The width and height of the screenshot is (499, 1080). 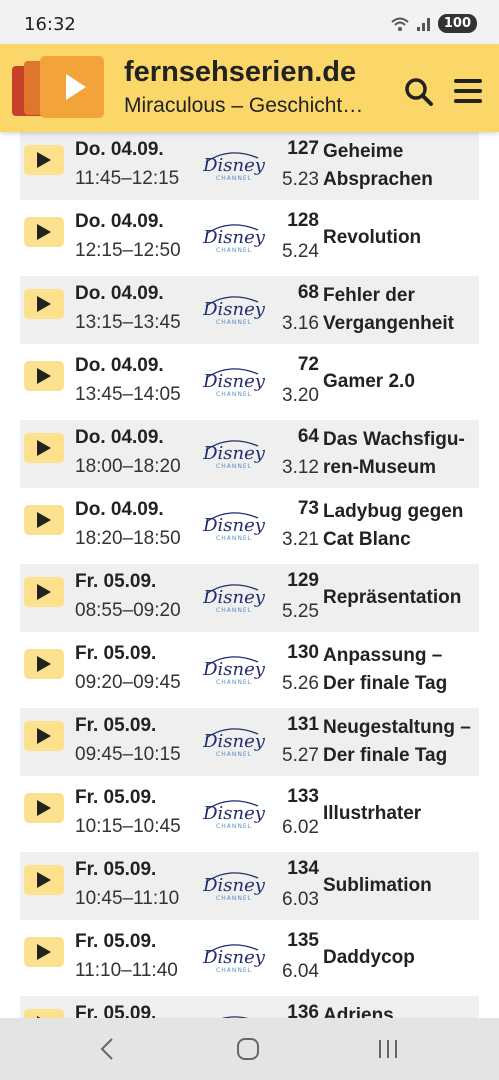 What do you see at coordinates (300, 179) in the screenshot?
I see `season-episode-code: 5.23` at bounding box center [300, 179].